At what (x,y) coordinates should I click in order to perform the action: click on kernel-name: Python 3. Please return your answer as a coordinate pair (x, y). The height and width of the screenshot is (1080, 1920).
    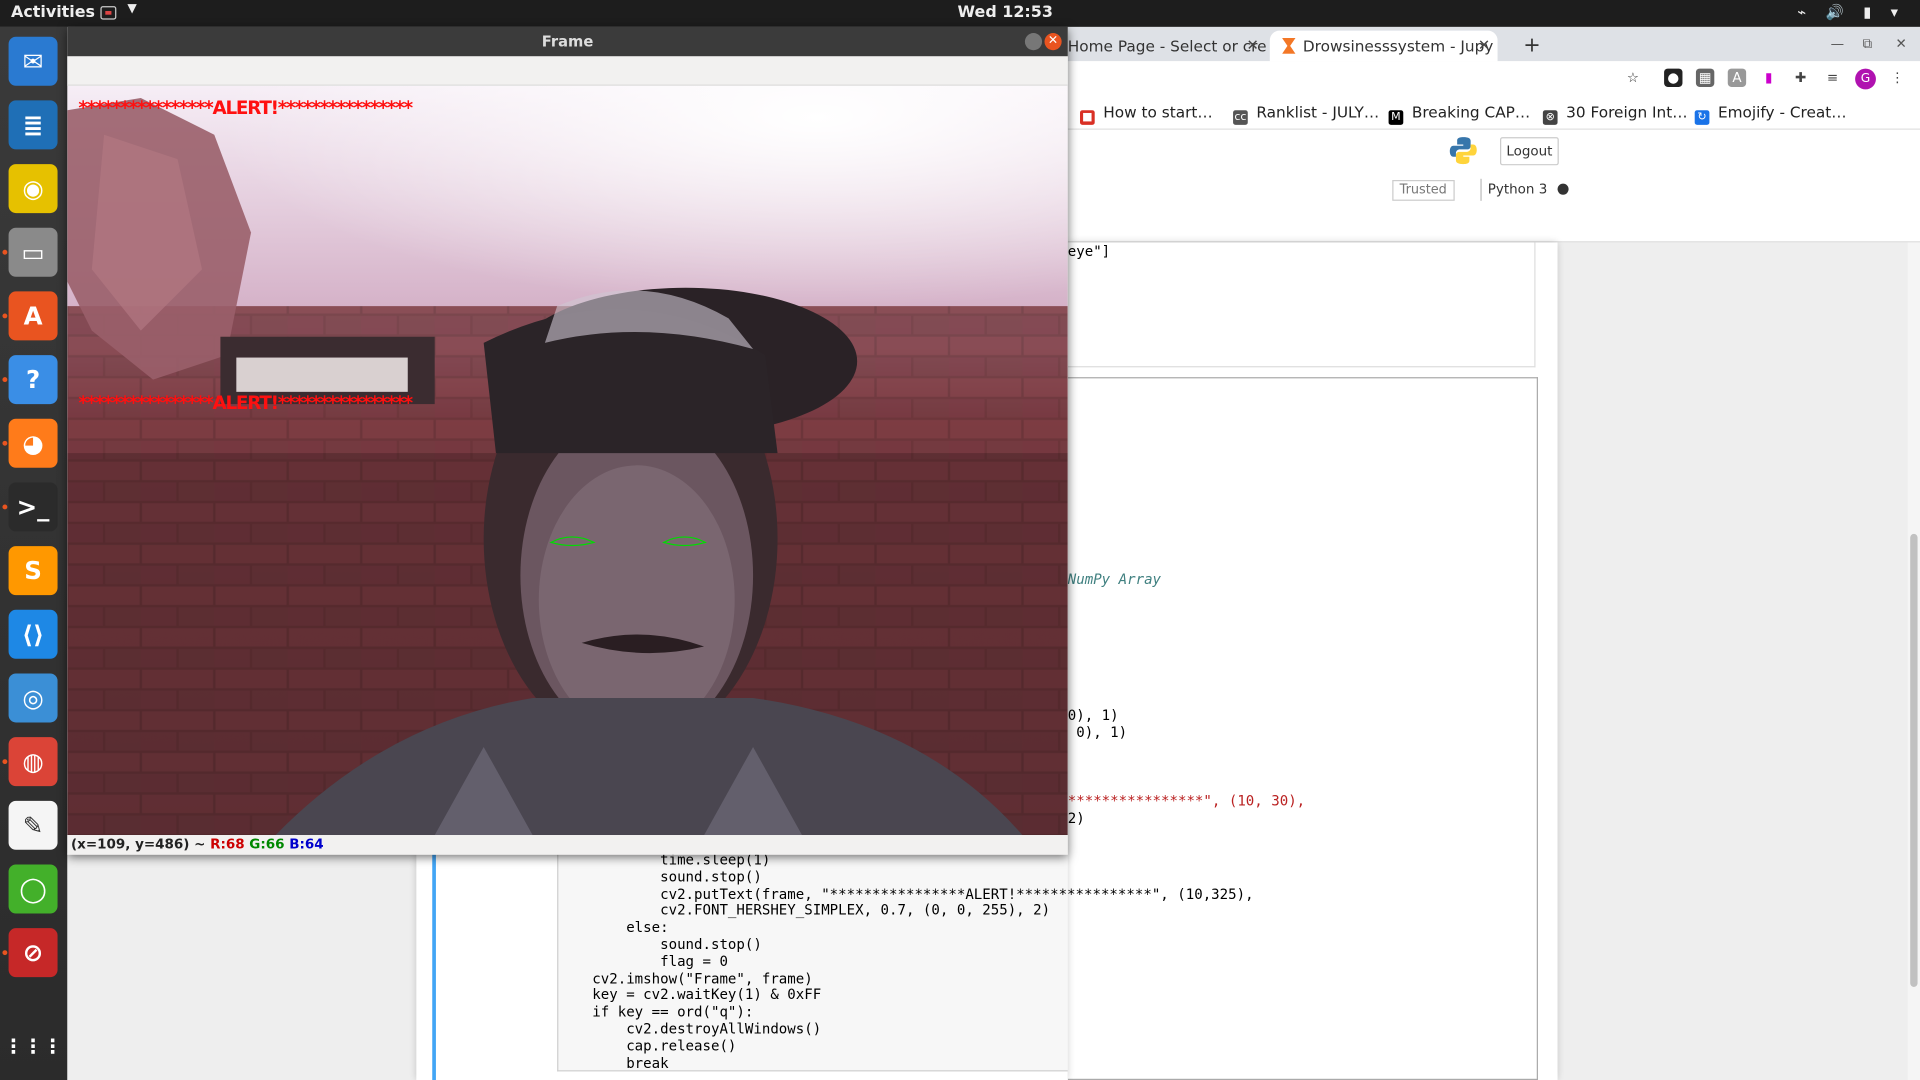
    Looking at the image, I should click on (1517, 189).